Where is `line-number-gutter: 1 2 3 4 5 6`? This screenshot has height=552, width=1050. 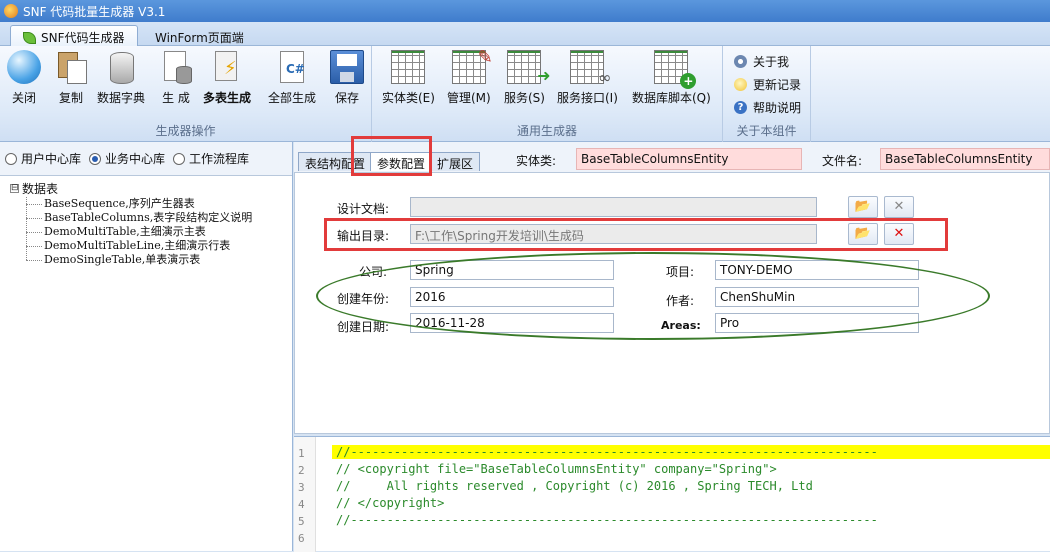 line-number-gutter: 1 2 3 4 5 6 is located at coordinates (305, 494).